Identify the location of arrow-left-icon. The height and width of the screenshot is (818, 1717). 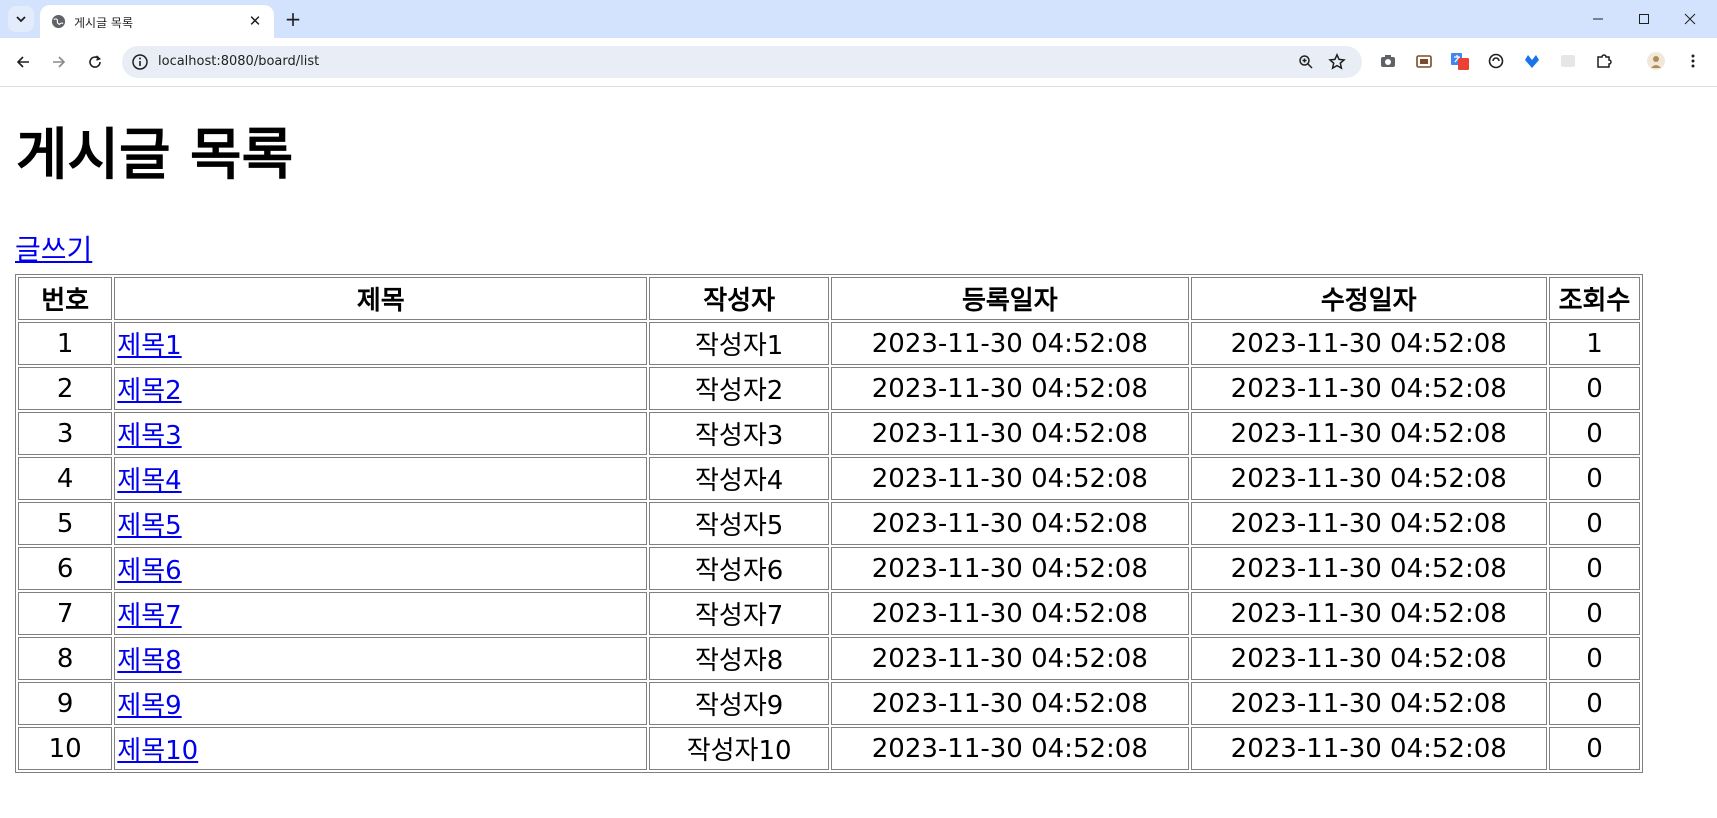
(22, 62).